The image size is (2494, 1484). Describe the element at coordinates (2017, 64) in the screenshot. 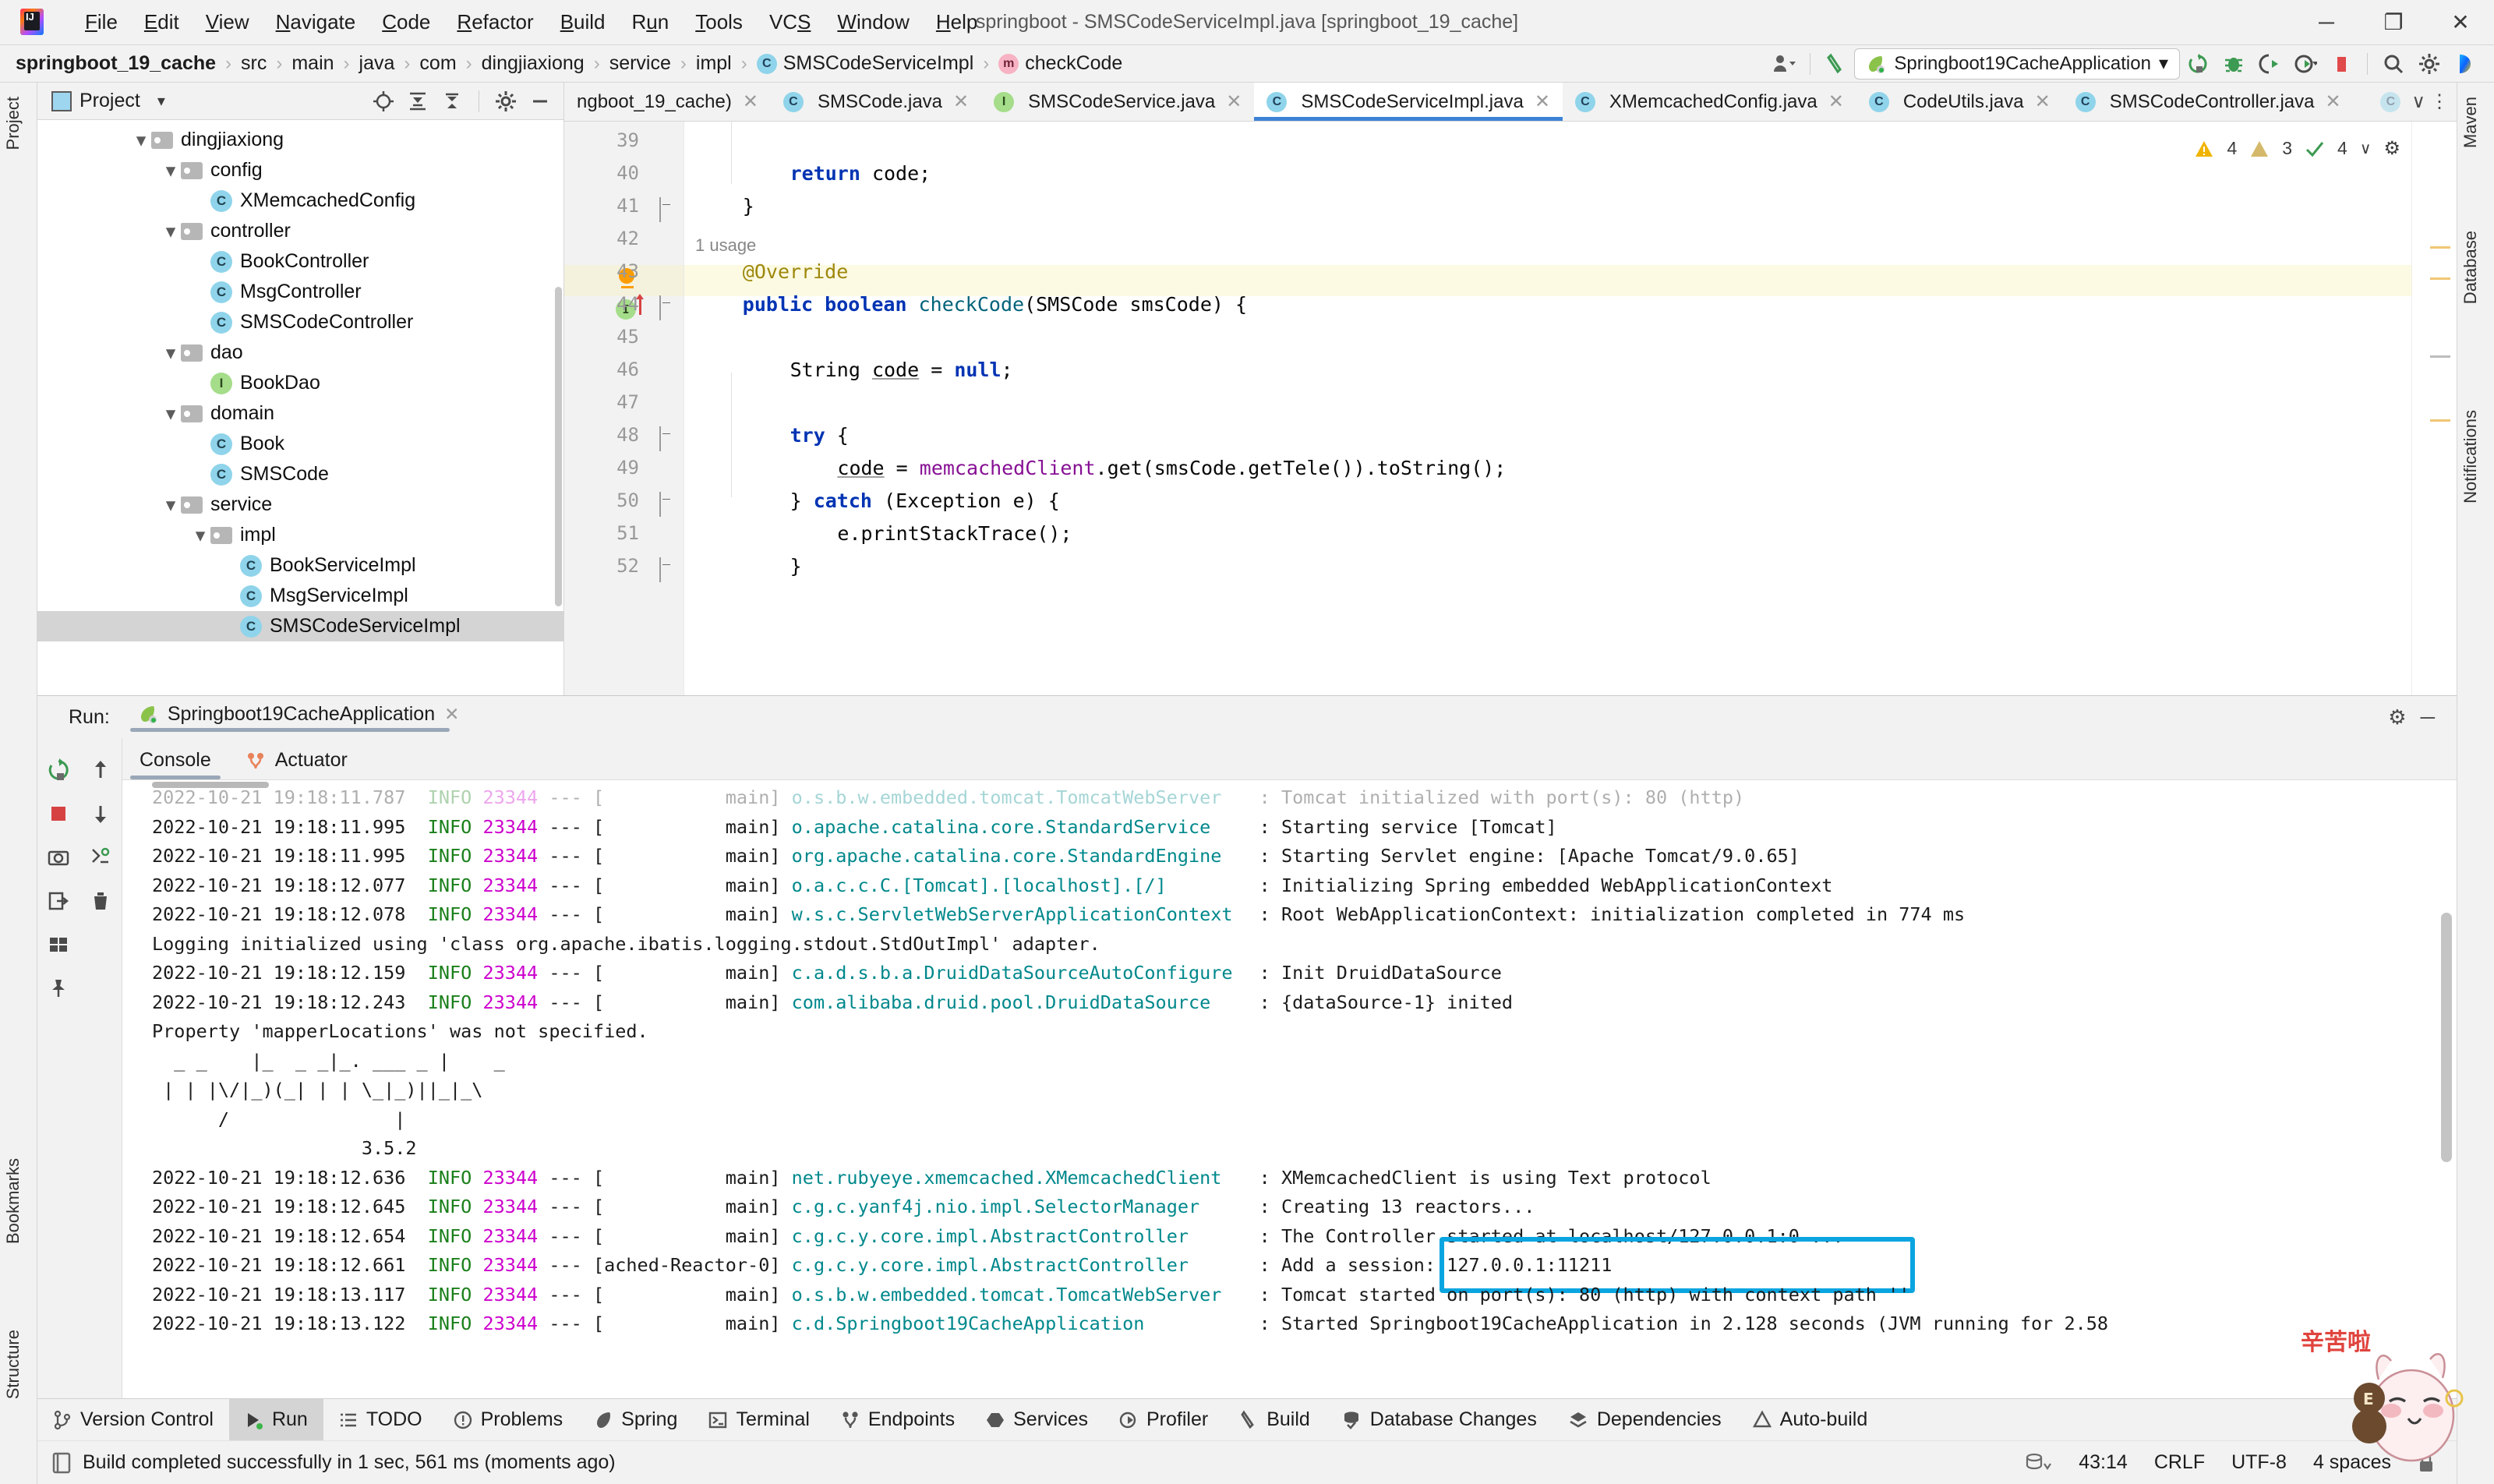

I see `run-configuration-selector: Springboot19CacheApplication ▾` at that location.